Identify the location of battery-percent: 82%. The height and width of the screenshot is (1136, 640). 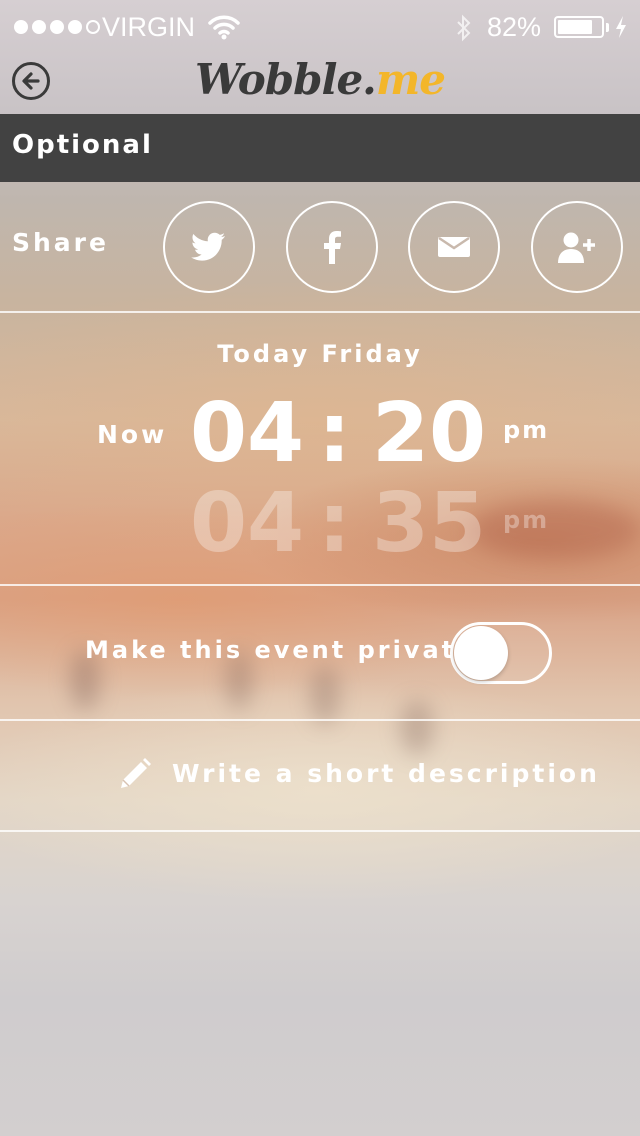
(514, 27).